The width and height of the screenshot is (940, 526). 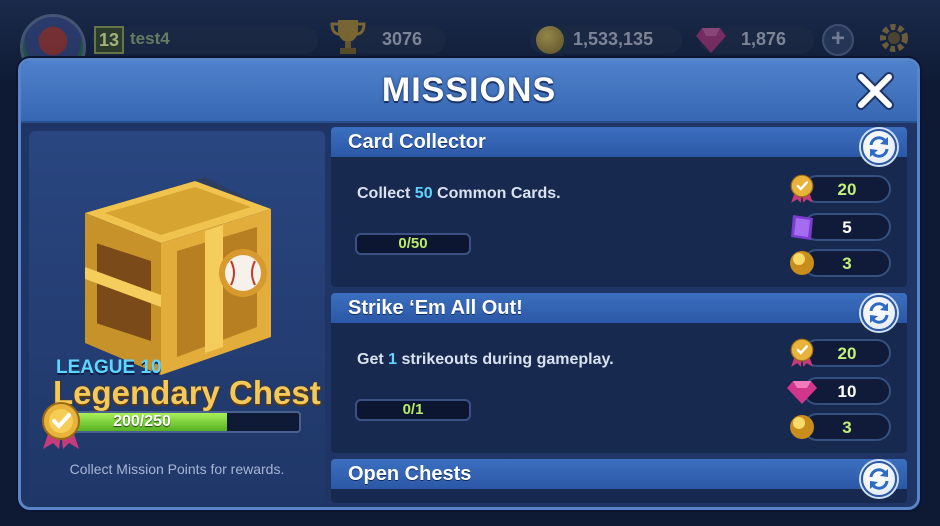 What do you see at coordinates (435, 308) in the screenshot?
I see `mission-title: Strike ‘Em All Out!` at bounding box center [435, 308].